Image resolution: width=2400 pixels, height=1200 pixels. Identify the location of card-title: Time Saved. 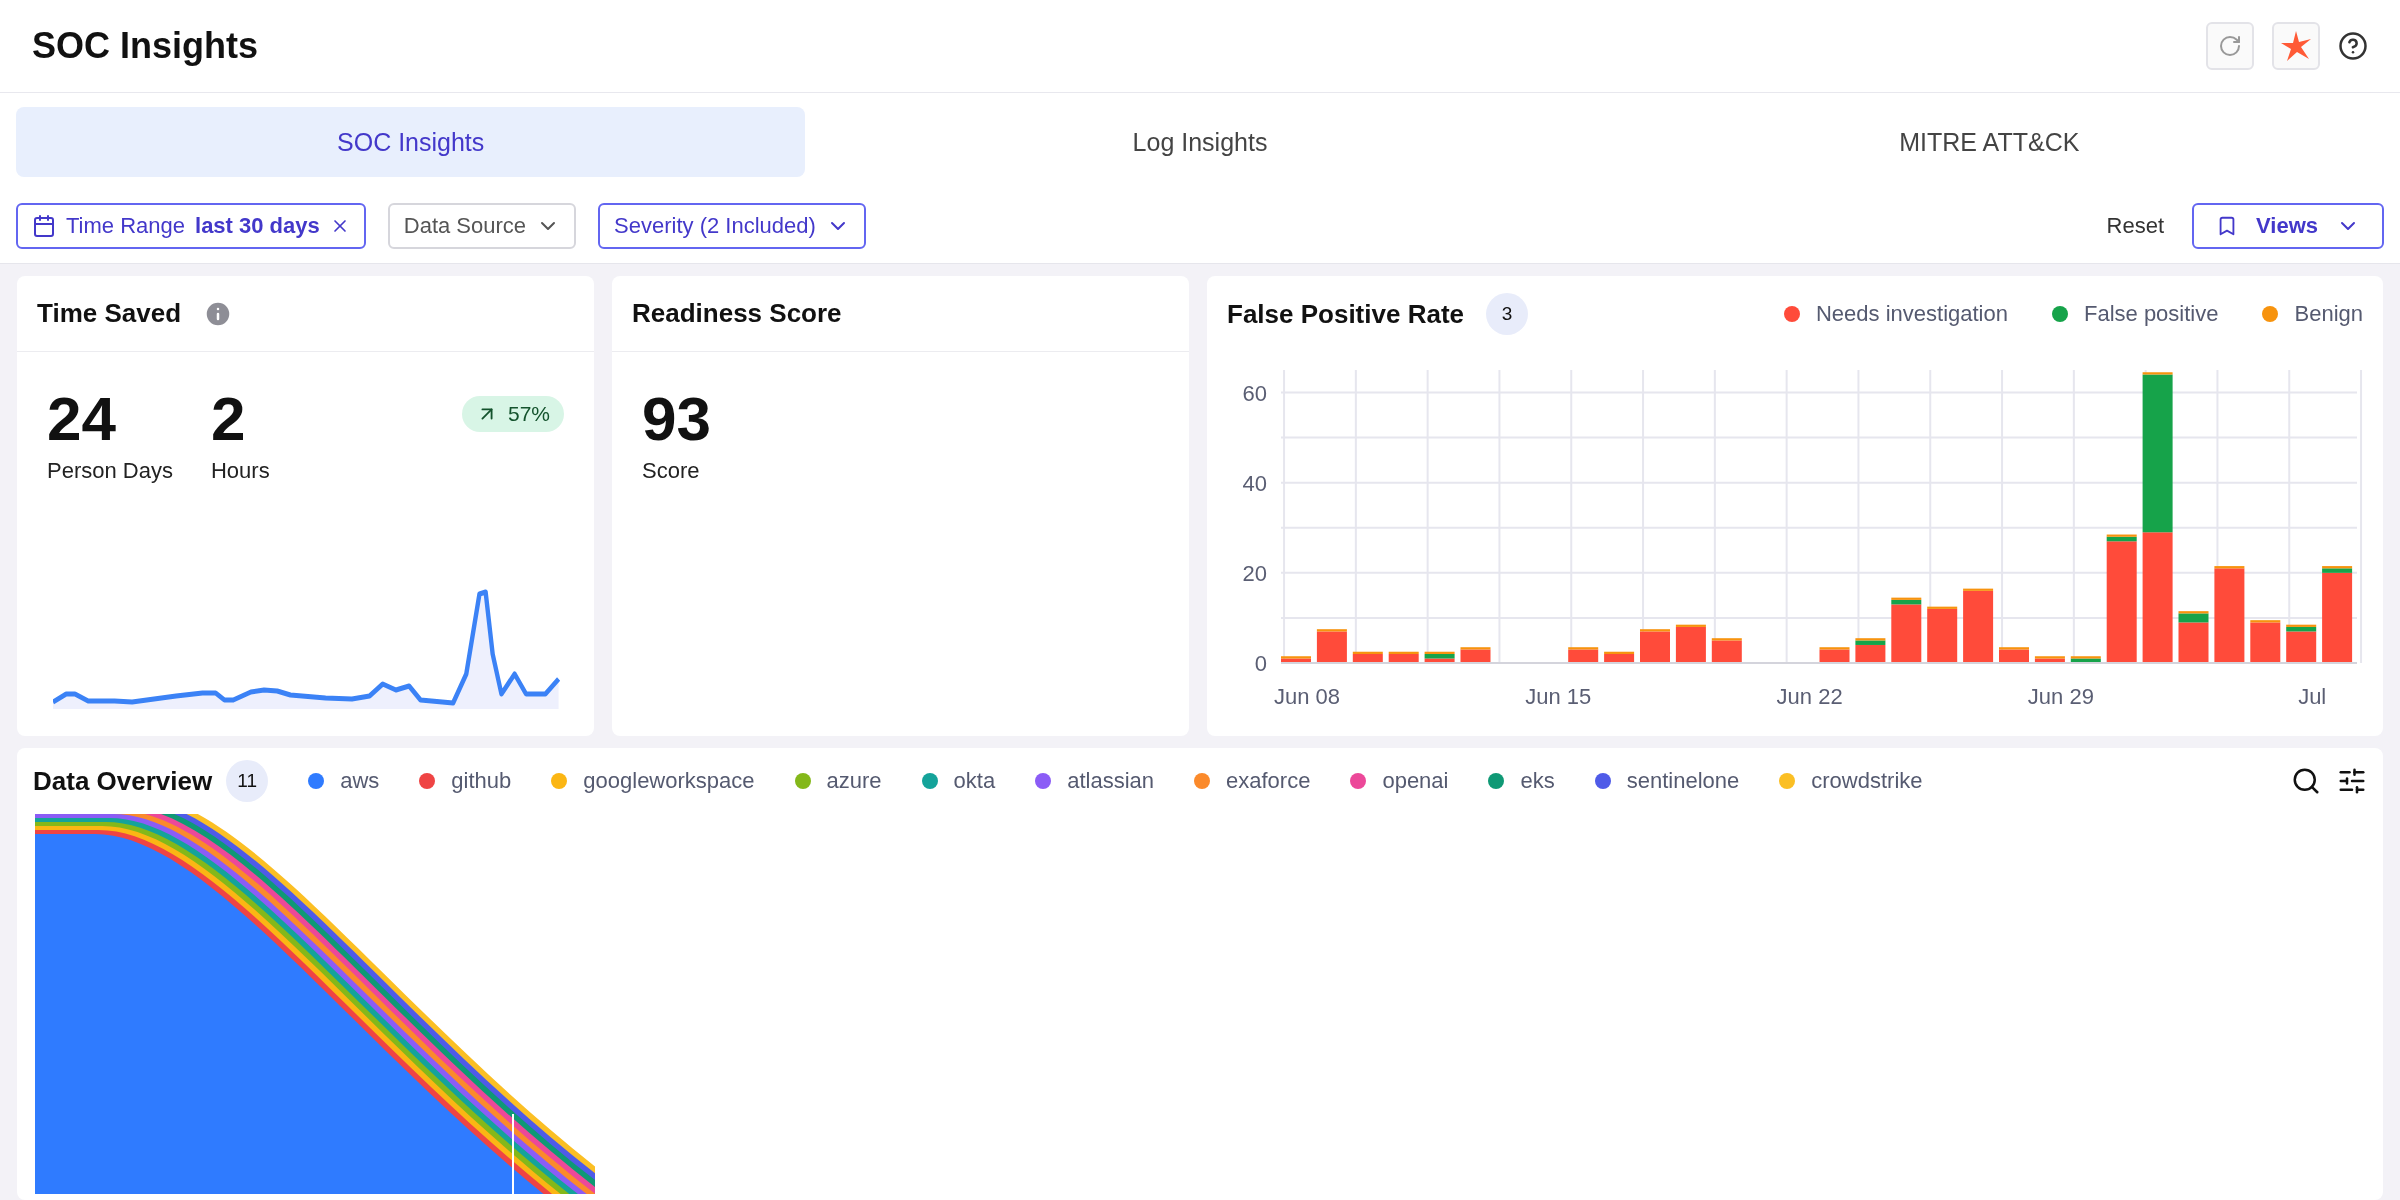
(109, 313).